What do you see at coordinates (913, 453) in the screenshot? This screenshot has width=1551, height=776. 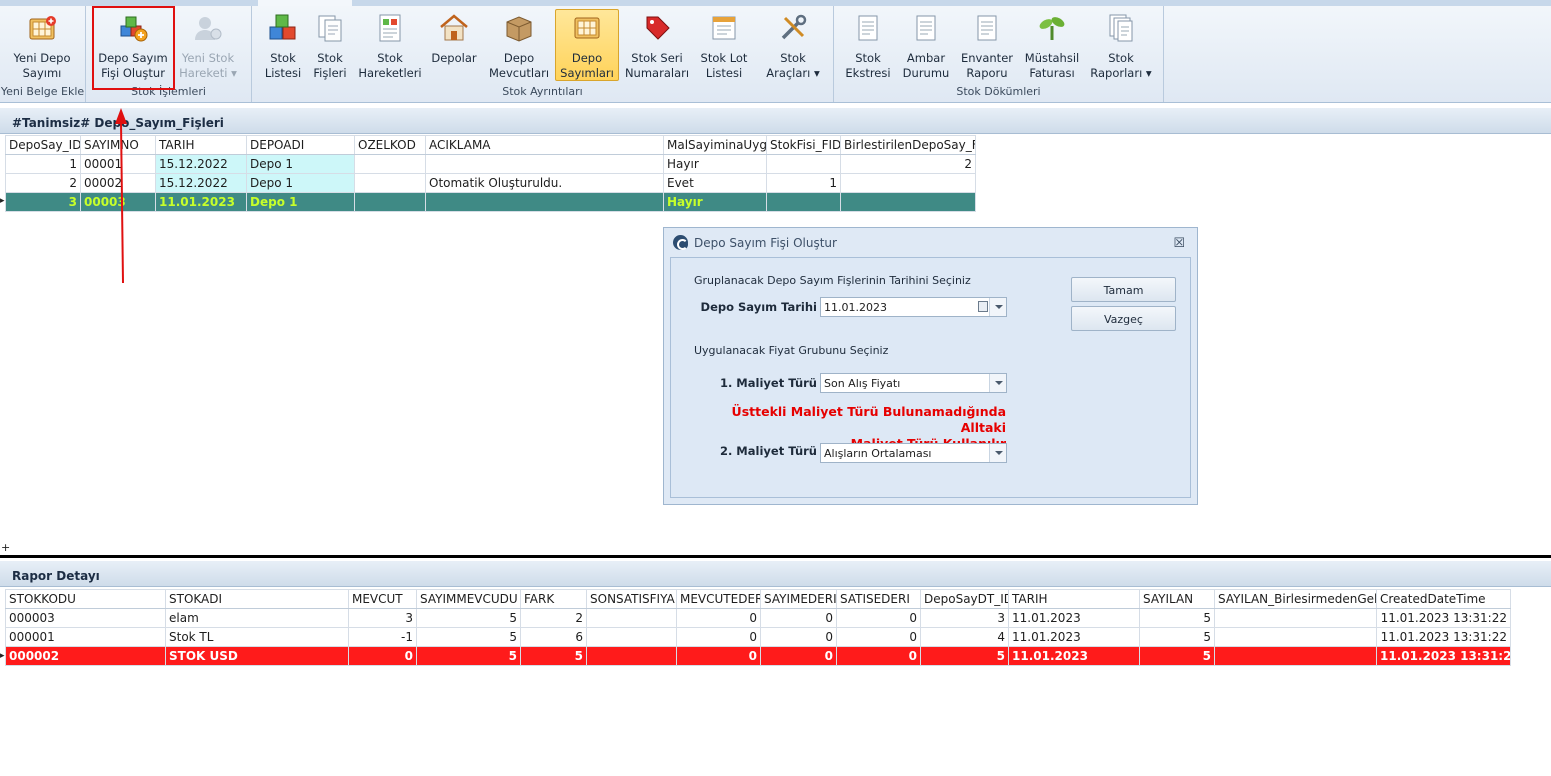 I see `cost2-select: Alışların Ortalaması` at bounding box center [913, 453].